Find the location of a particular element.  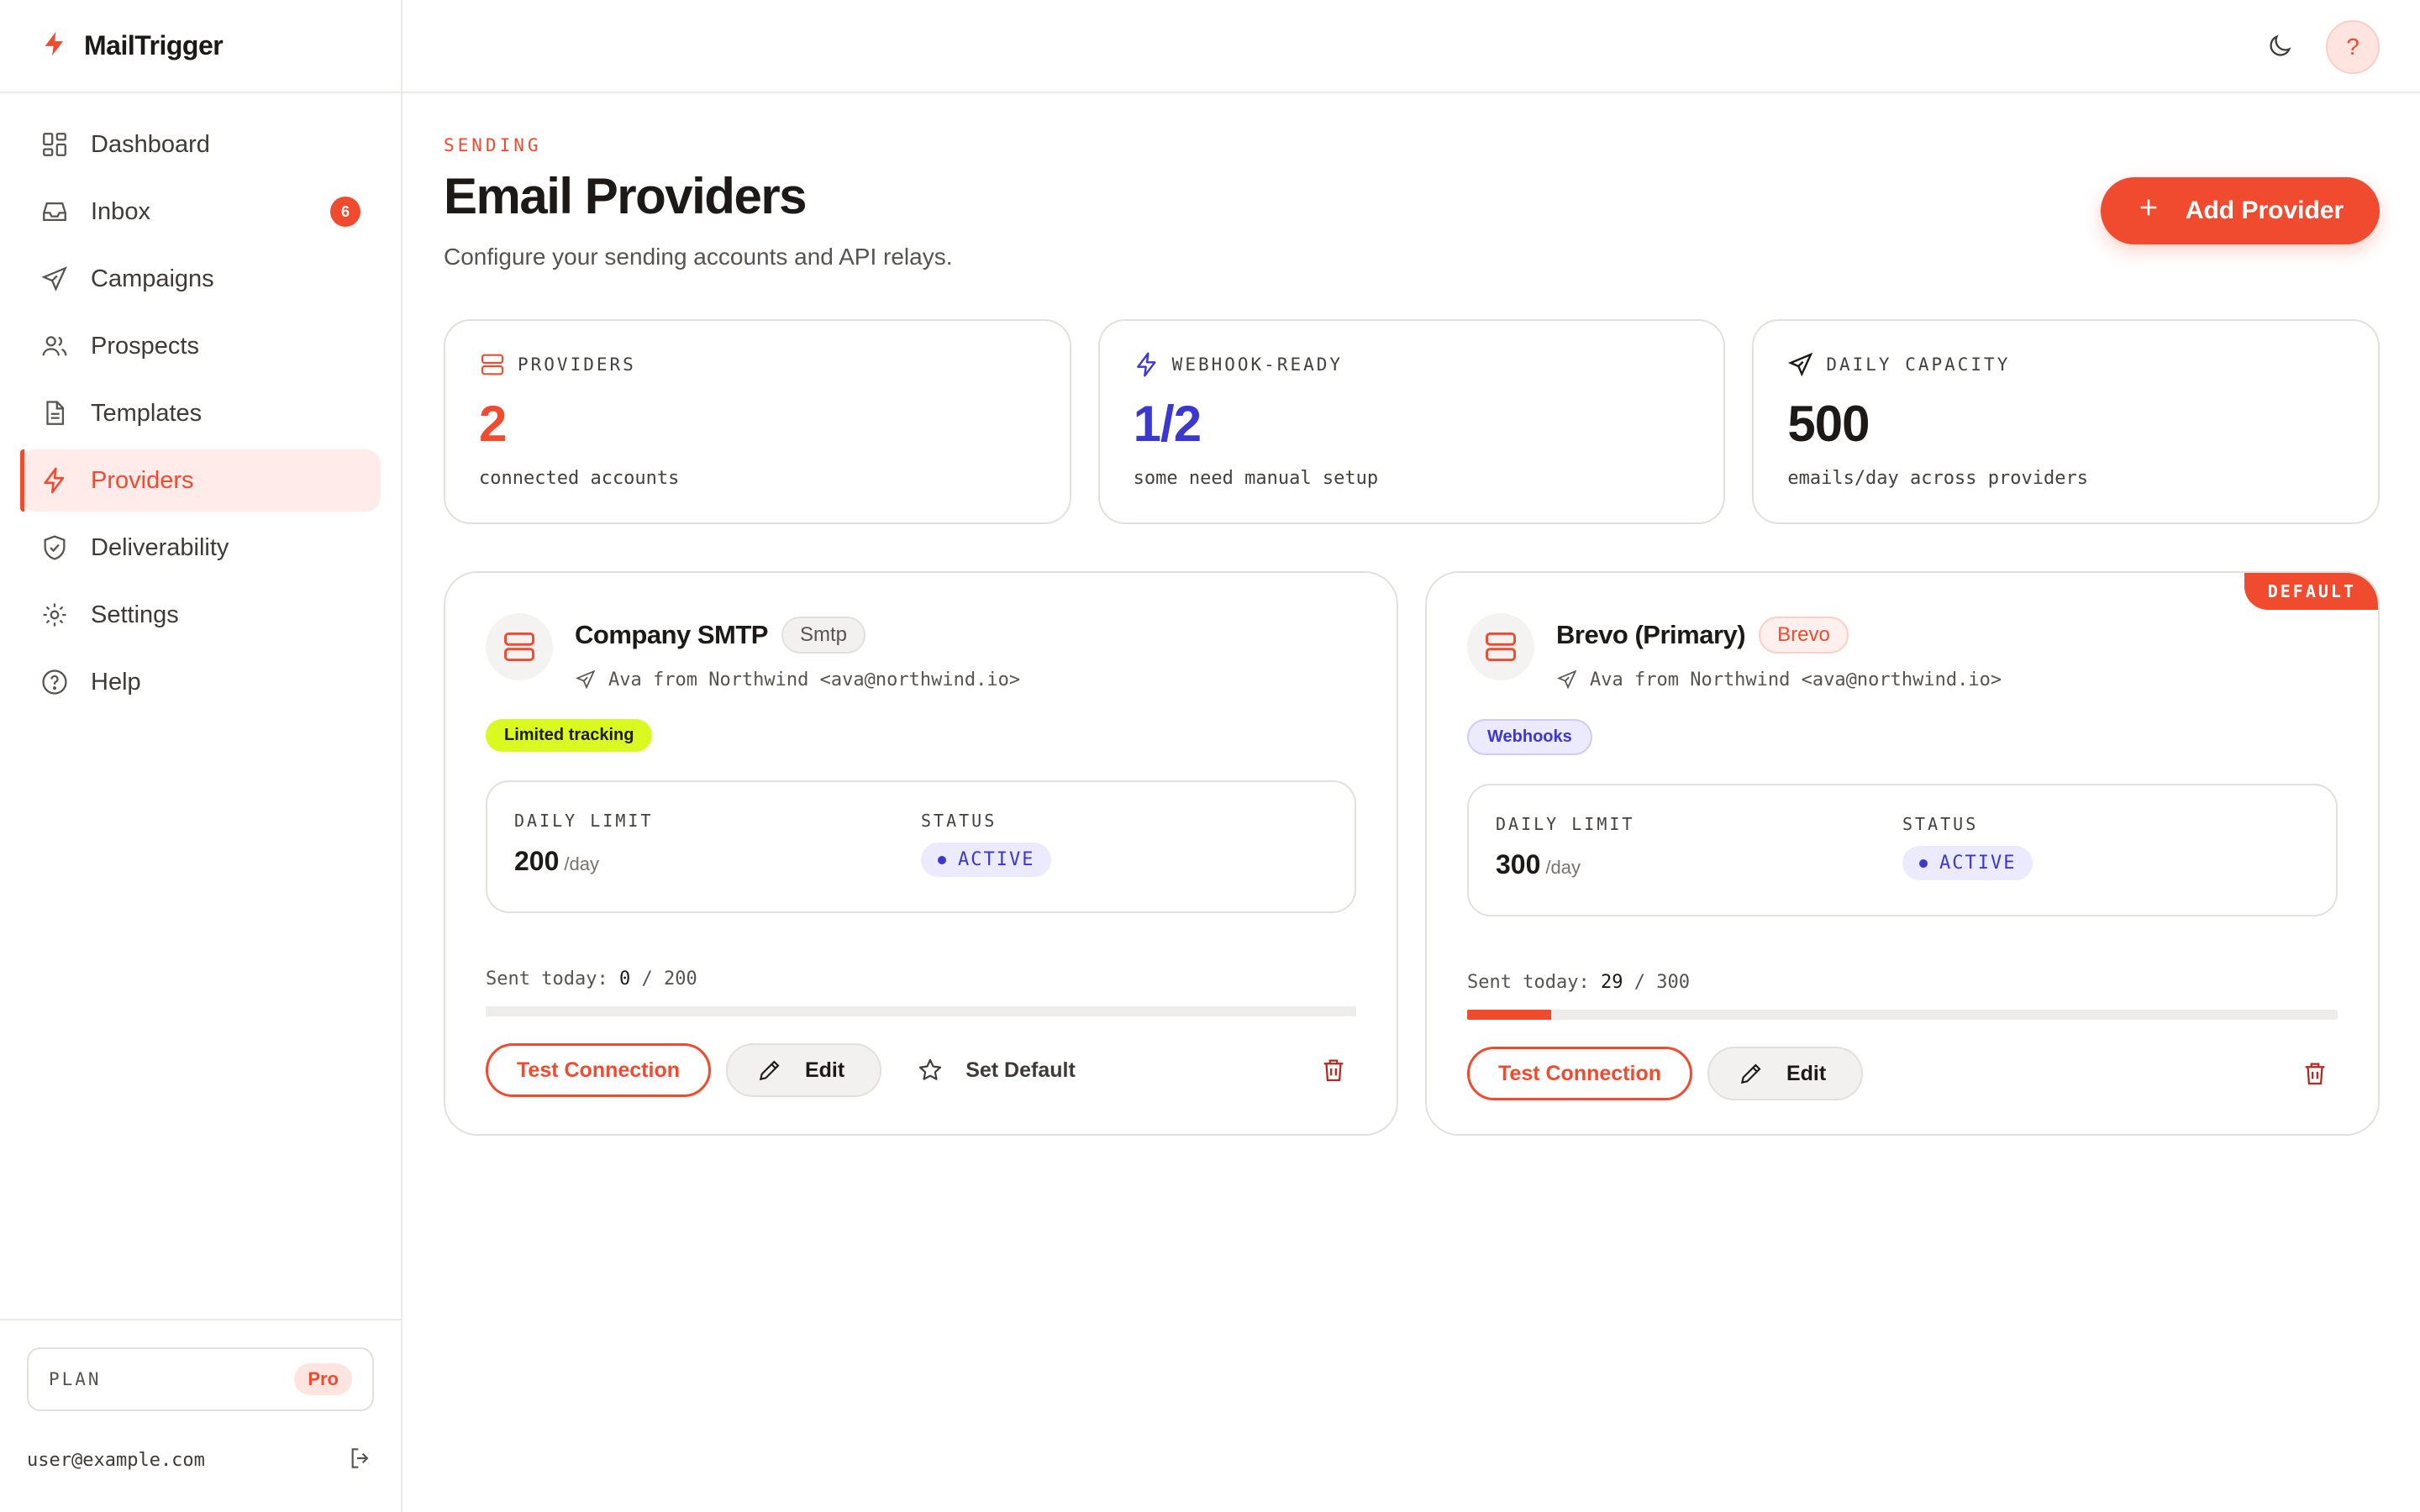

provider-actions: Test Connection Edit is located at coordinates (1903, 1073).